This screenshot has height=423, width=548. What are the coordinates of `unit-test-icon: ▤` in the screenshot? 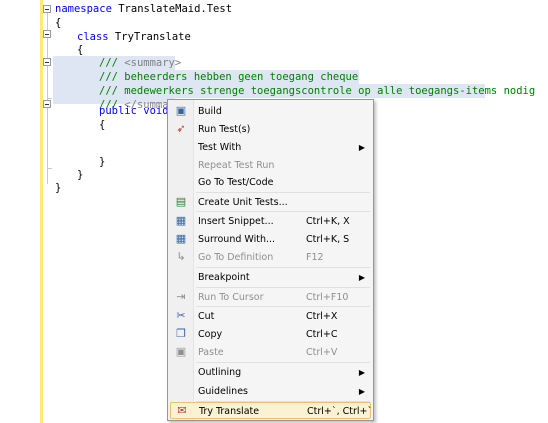 It's located at (181, 201).